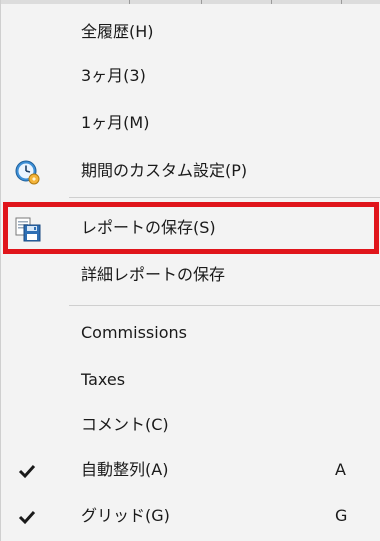 The image size is (380, 541). I want to click on menu-item-custom-period: 期間のカスタム設定(P), so click(190, 171).